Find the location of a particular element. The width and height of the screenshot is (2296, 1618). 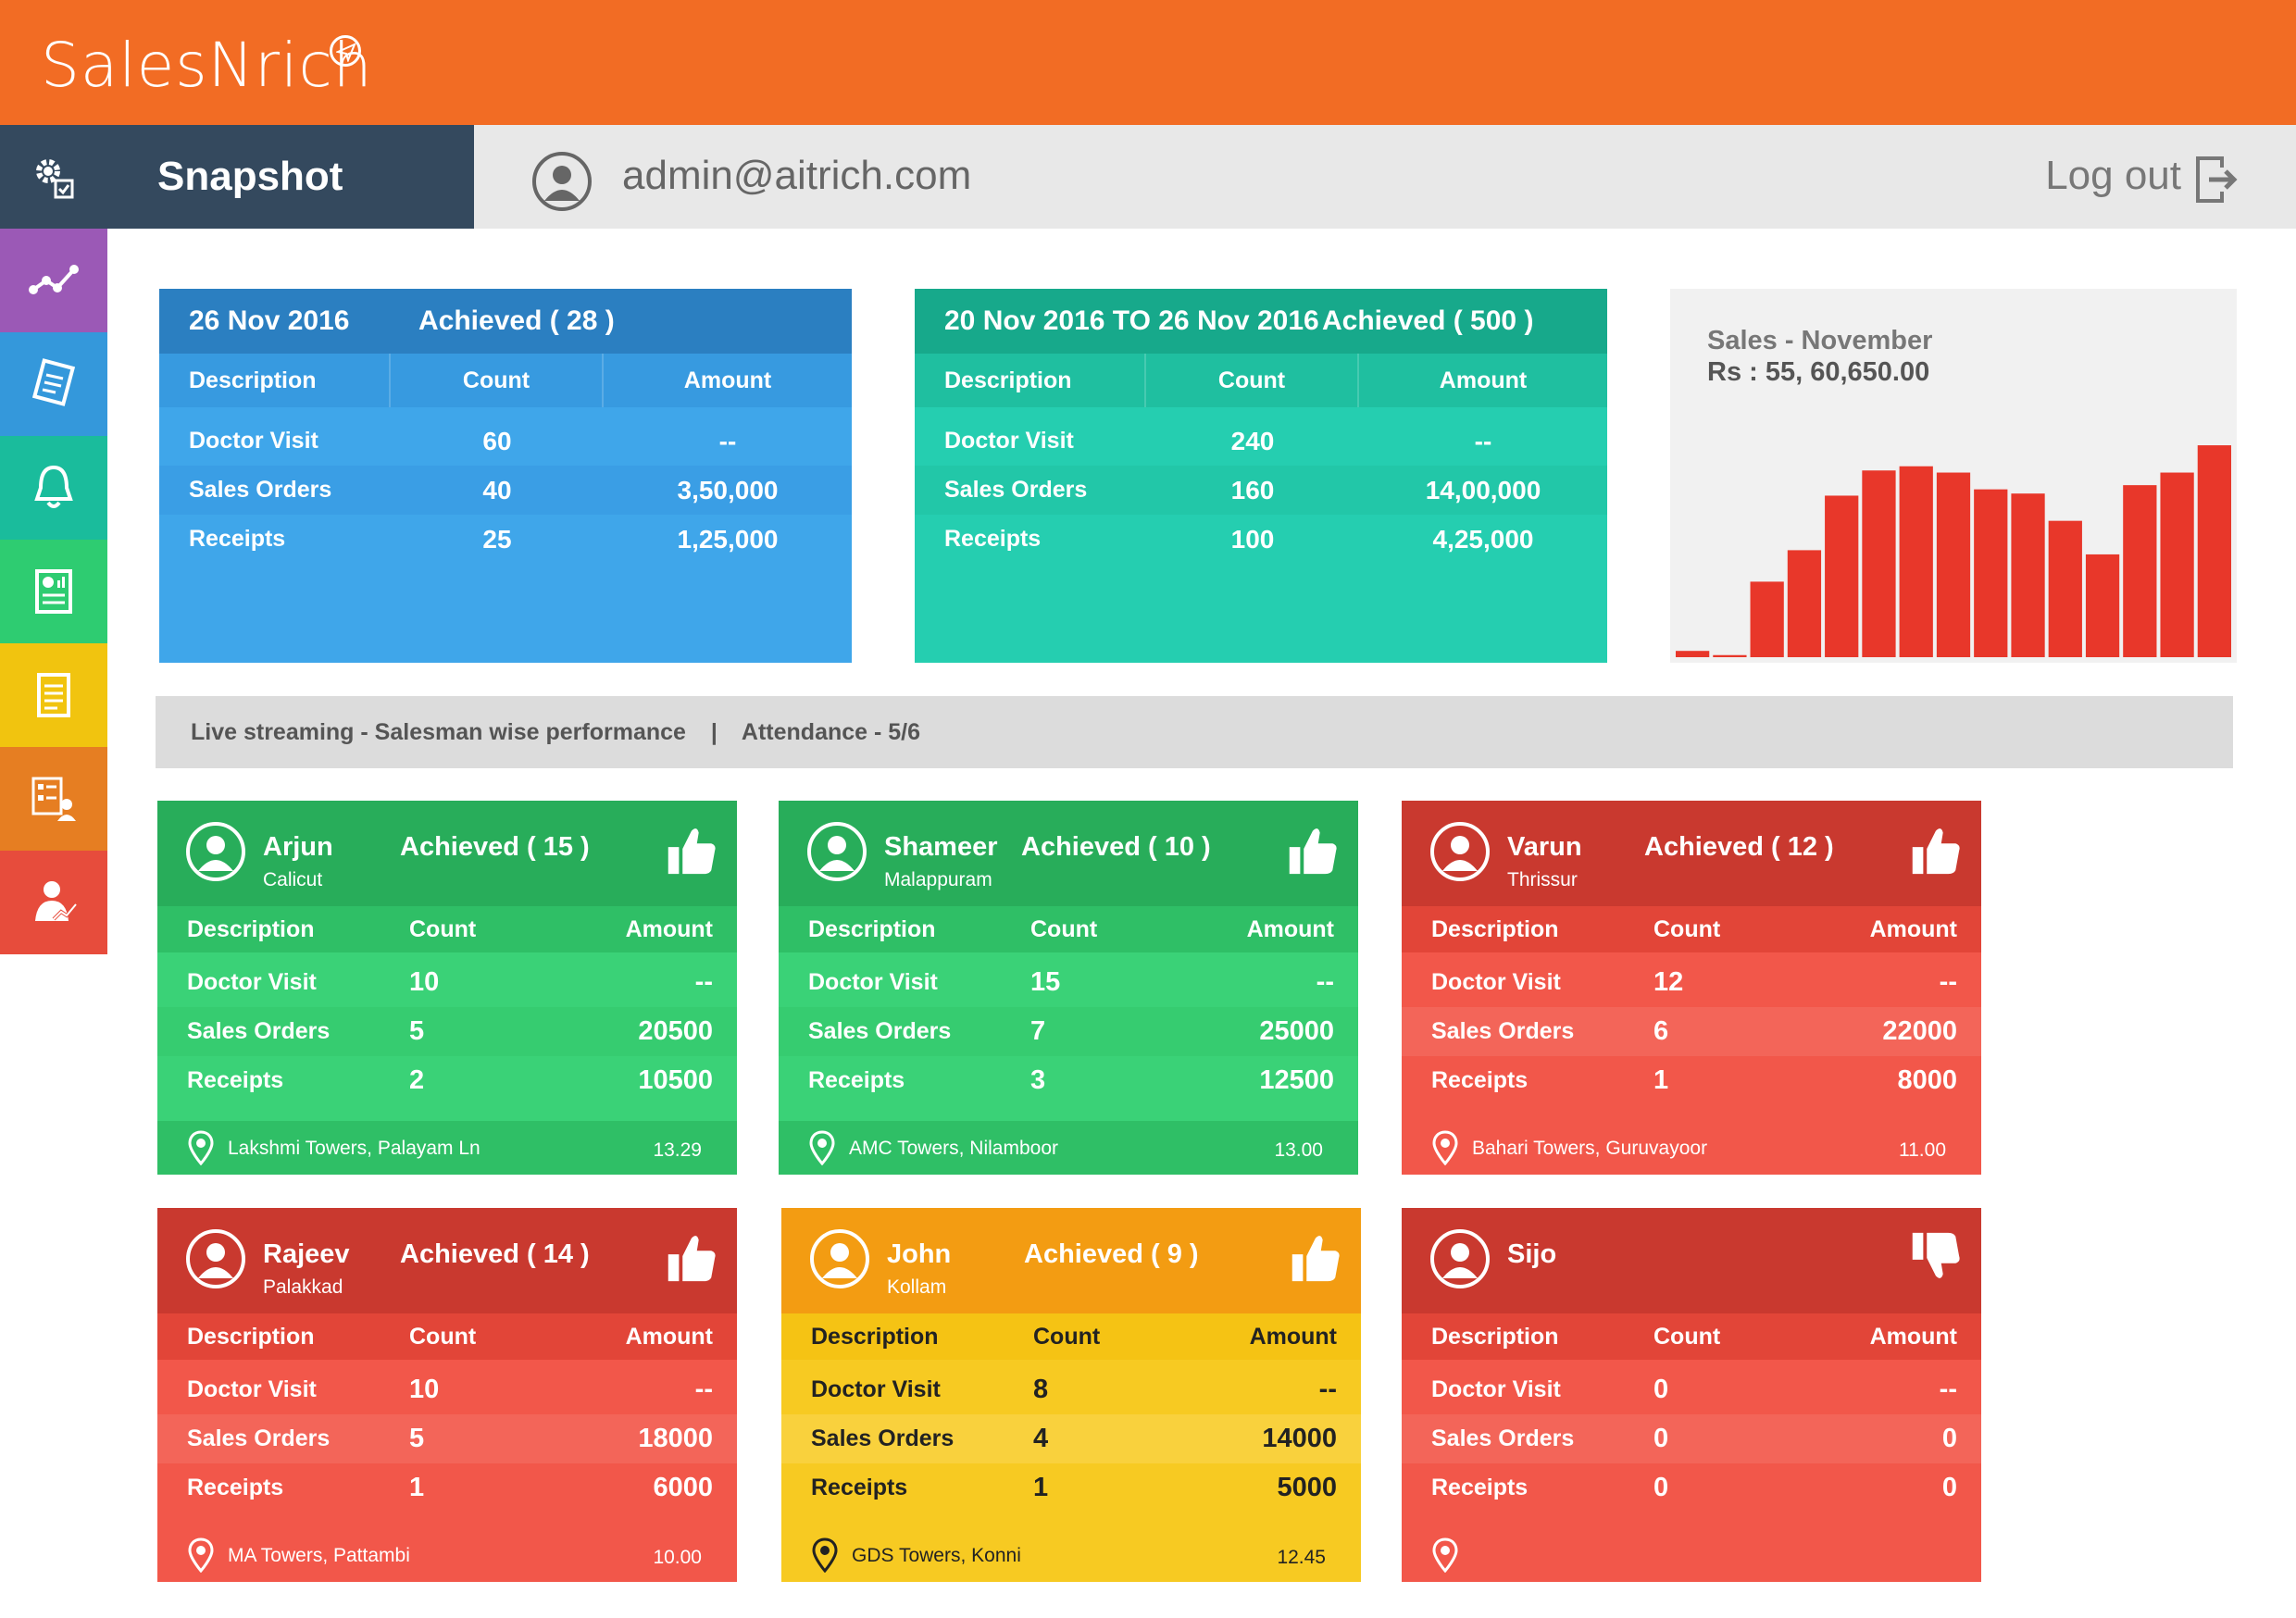

table-row: Sales Orders 4 14000 is located at coordinates (1071, 1438).